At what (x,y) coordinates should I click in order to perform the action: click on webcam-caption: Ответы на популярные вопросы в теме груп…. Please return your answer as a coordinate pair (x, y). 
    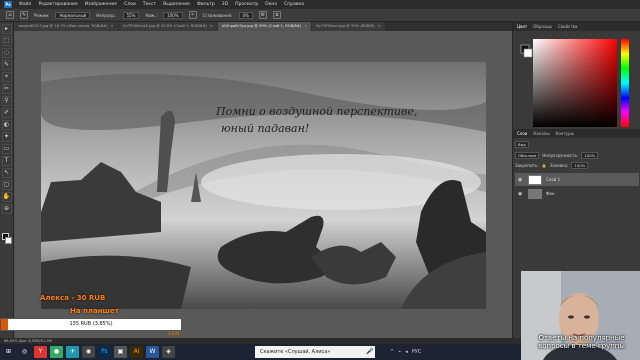
    Looking at the image, I should click on (581, 342).